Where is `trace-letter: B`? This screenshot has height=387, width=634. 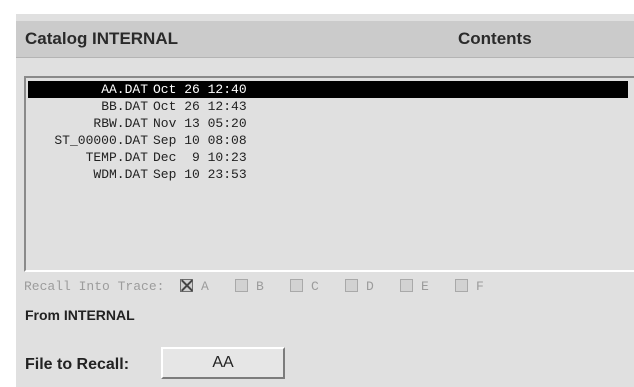 trace-letter: B is located at coordinates (260, 286).